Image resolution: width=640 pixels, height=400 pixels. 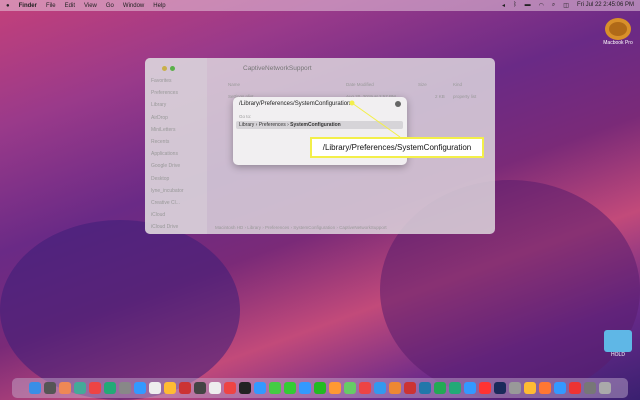 I want to click on callout-line, so click(x=375, y=119).